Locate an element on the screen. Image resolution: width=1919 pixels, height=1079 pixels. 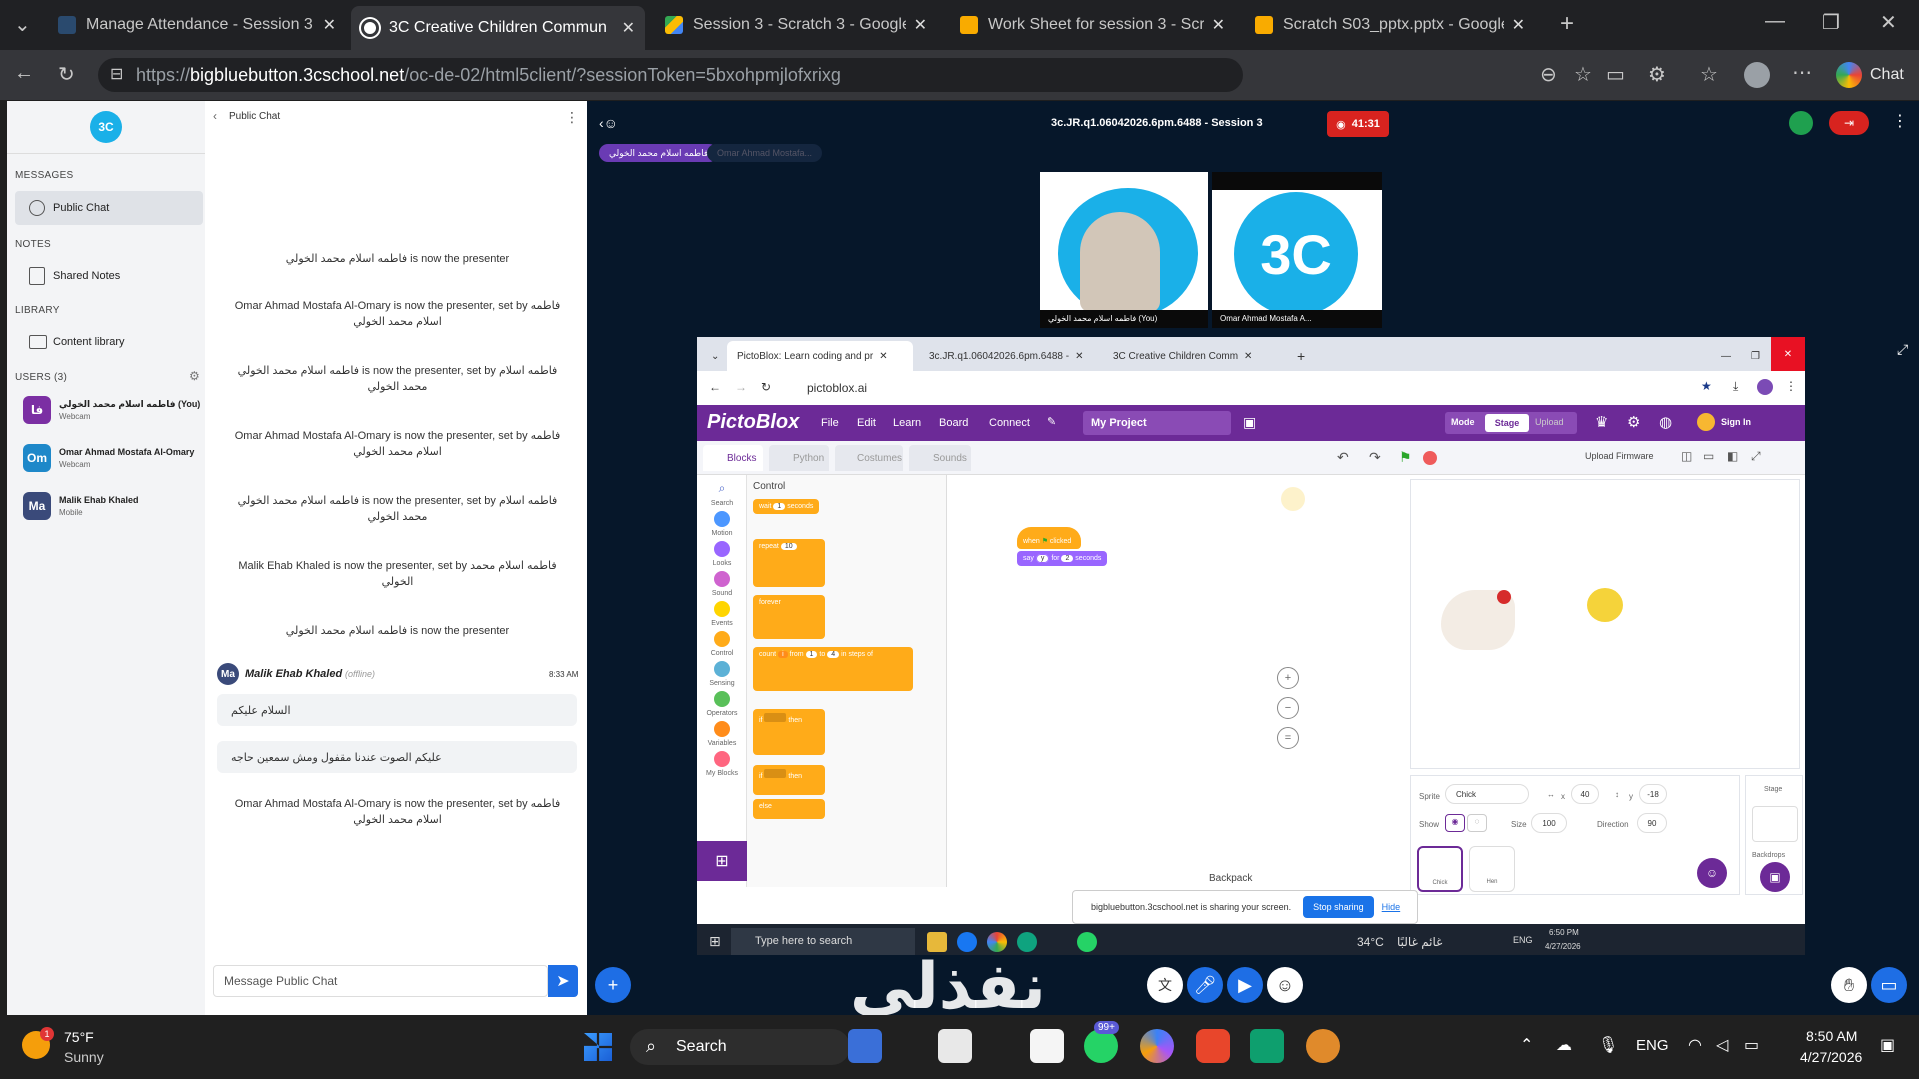
condition-slot is located at coordinates (775, 773).